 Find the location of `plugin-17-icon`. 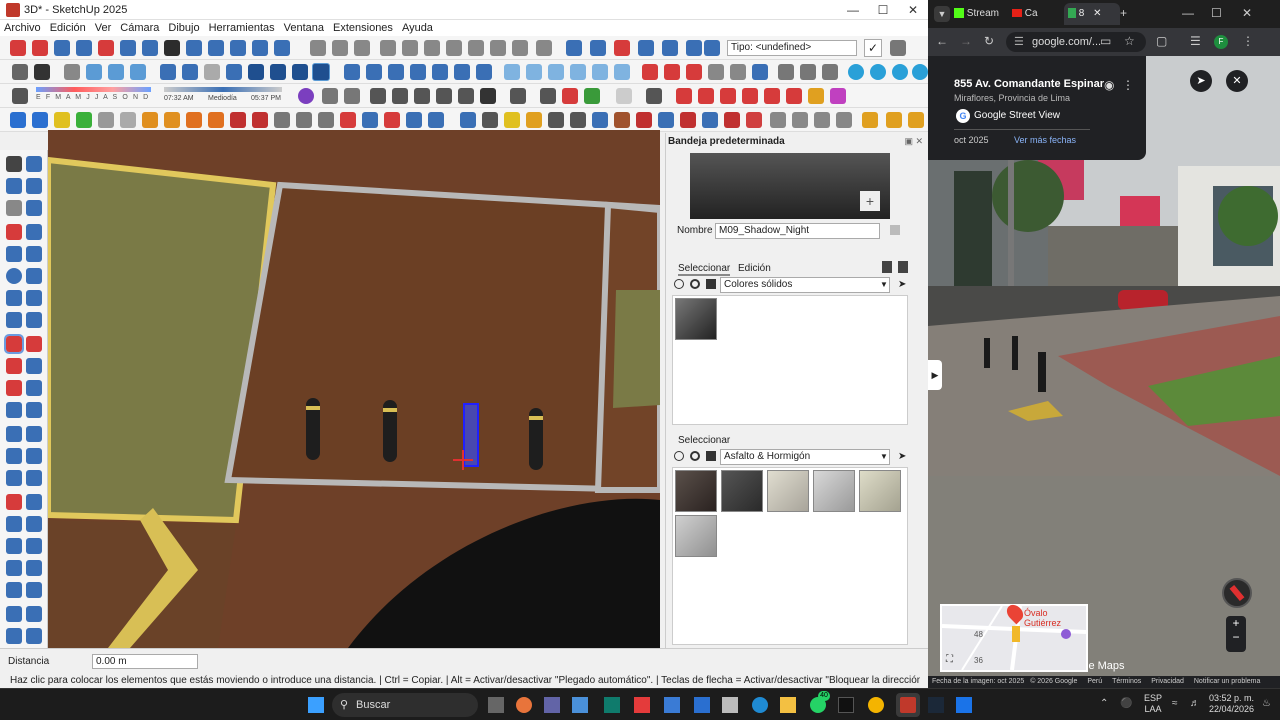

plugin-17-icon is located at coordinates (370, 120).